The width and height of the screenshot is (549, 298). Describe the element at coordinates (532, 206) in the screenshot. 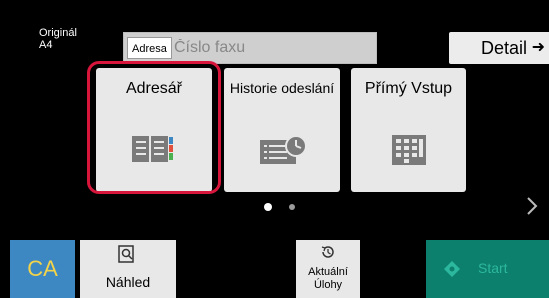

I see `chevron-right-icon` at that location.